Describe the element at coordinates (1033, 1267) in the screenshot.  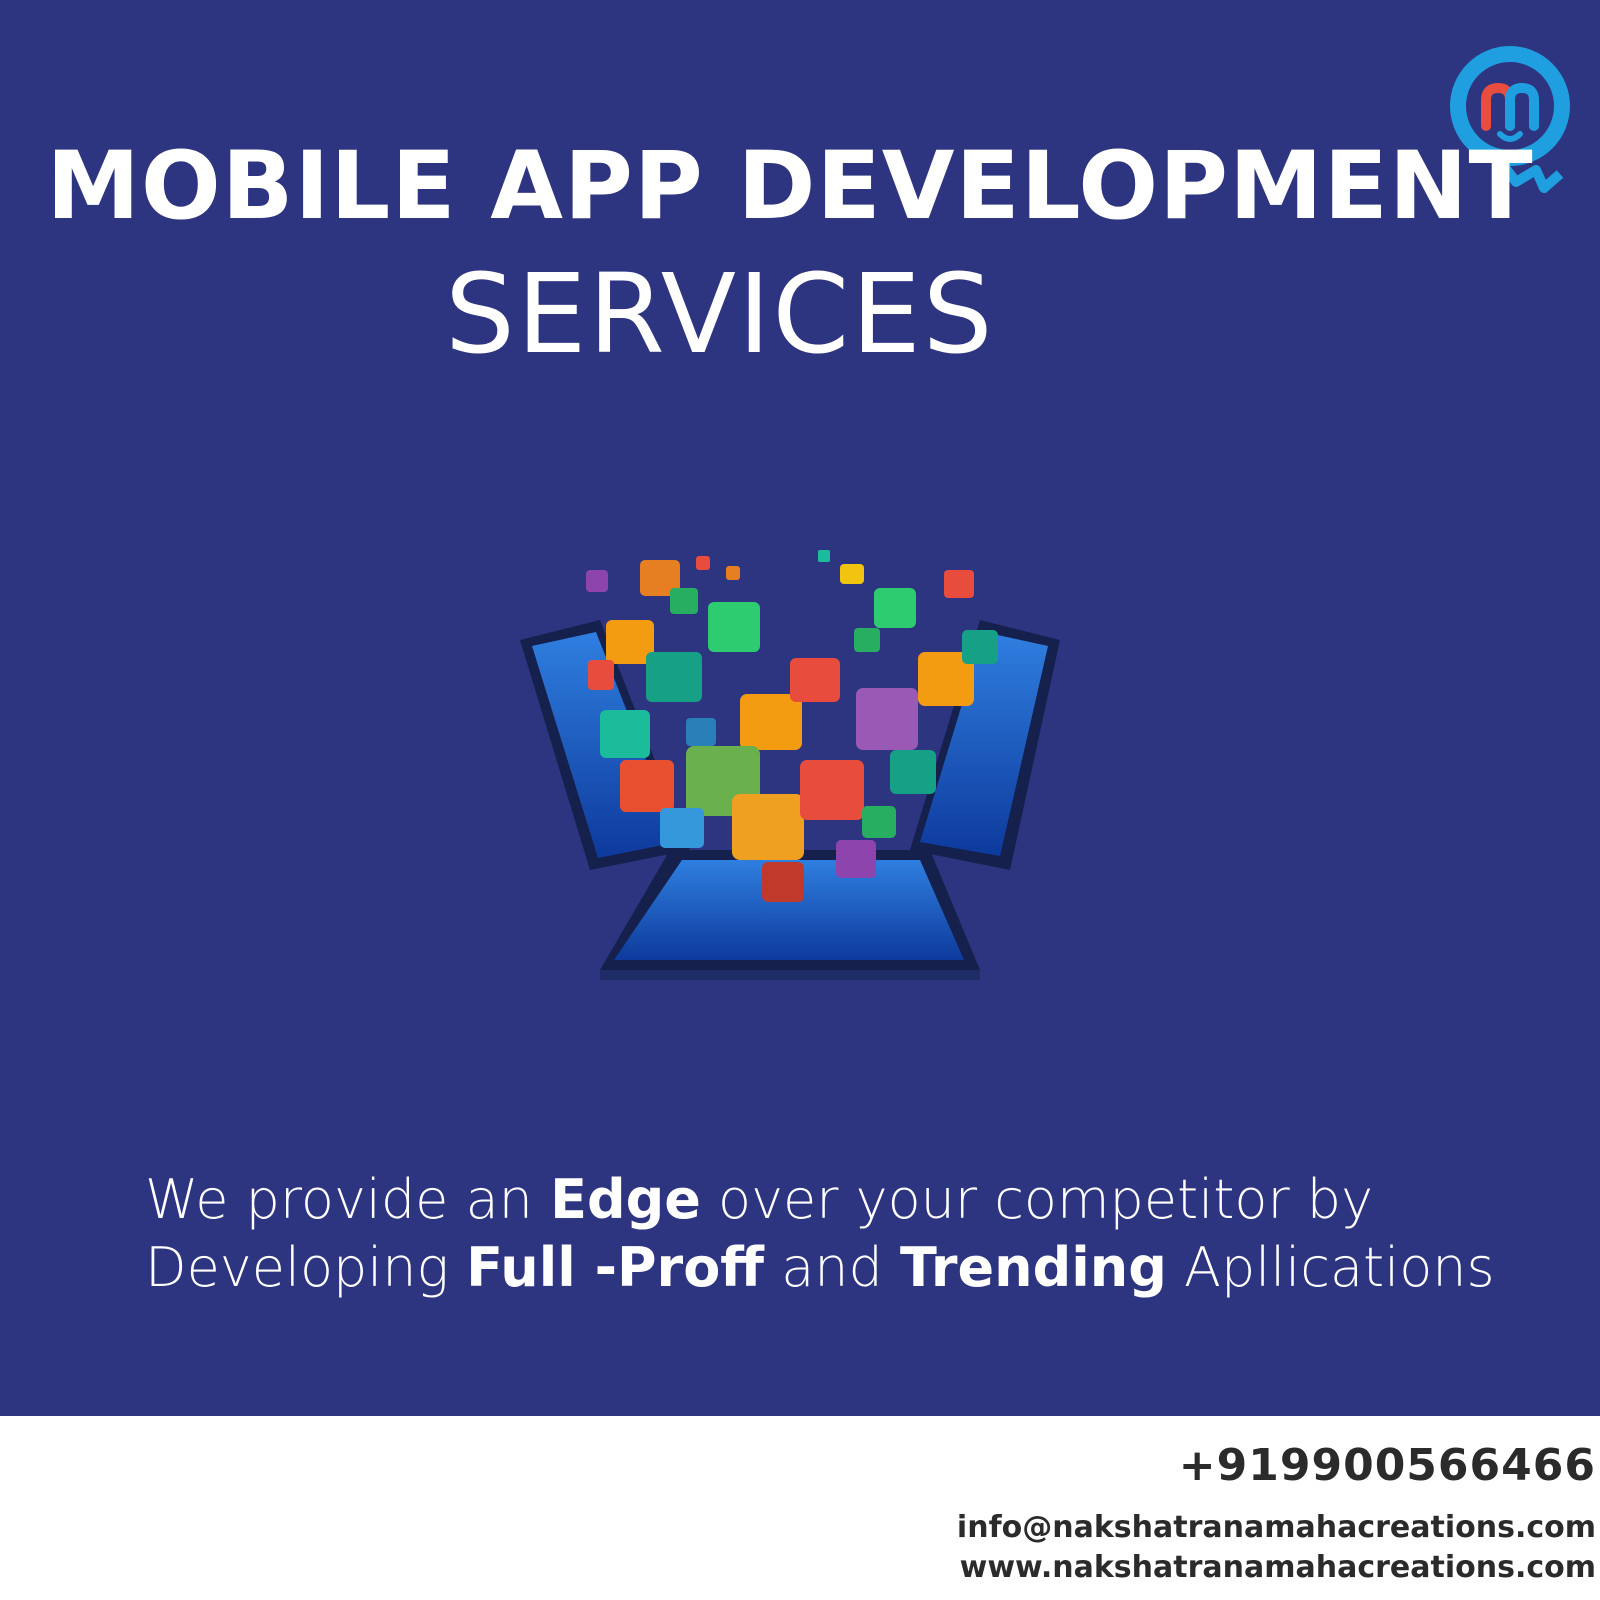
I see `tagline-bold-trending: Trending` at that location.